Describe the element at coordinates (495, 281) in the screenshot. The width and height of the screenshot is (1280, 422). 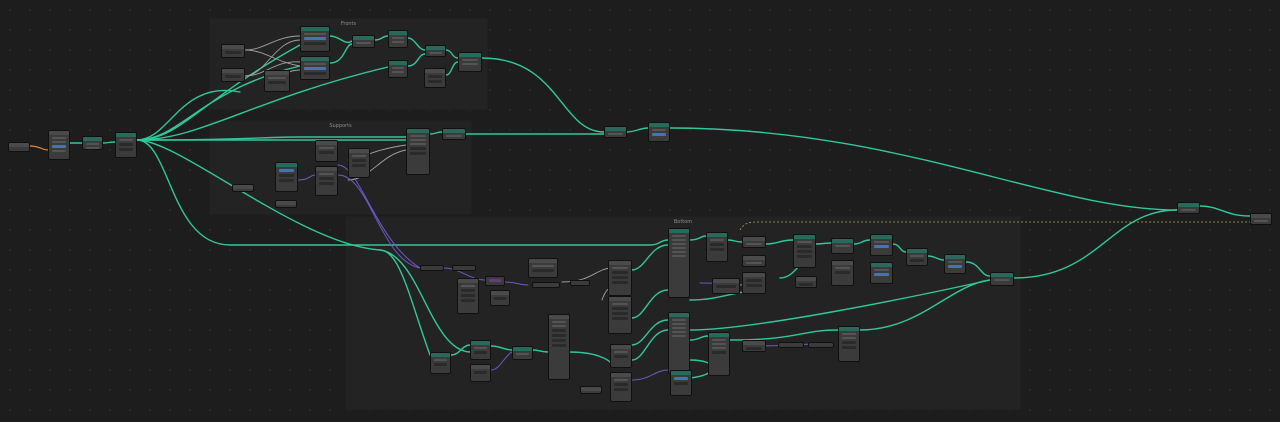
I see `vector-math-node` at that location.